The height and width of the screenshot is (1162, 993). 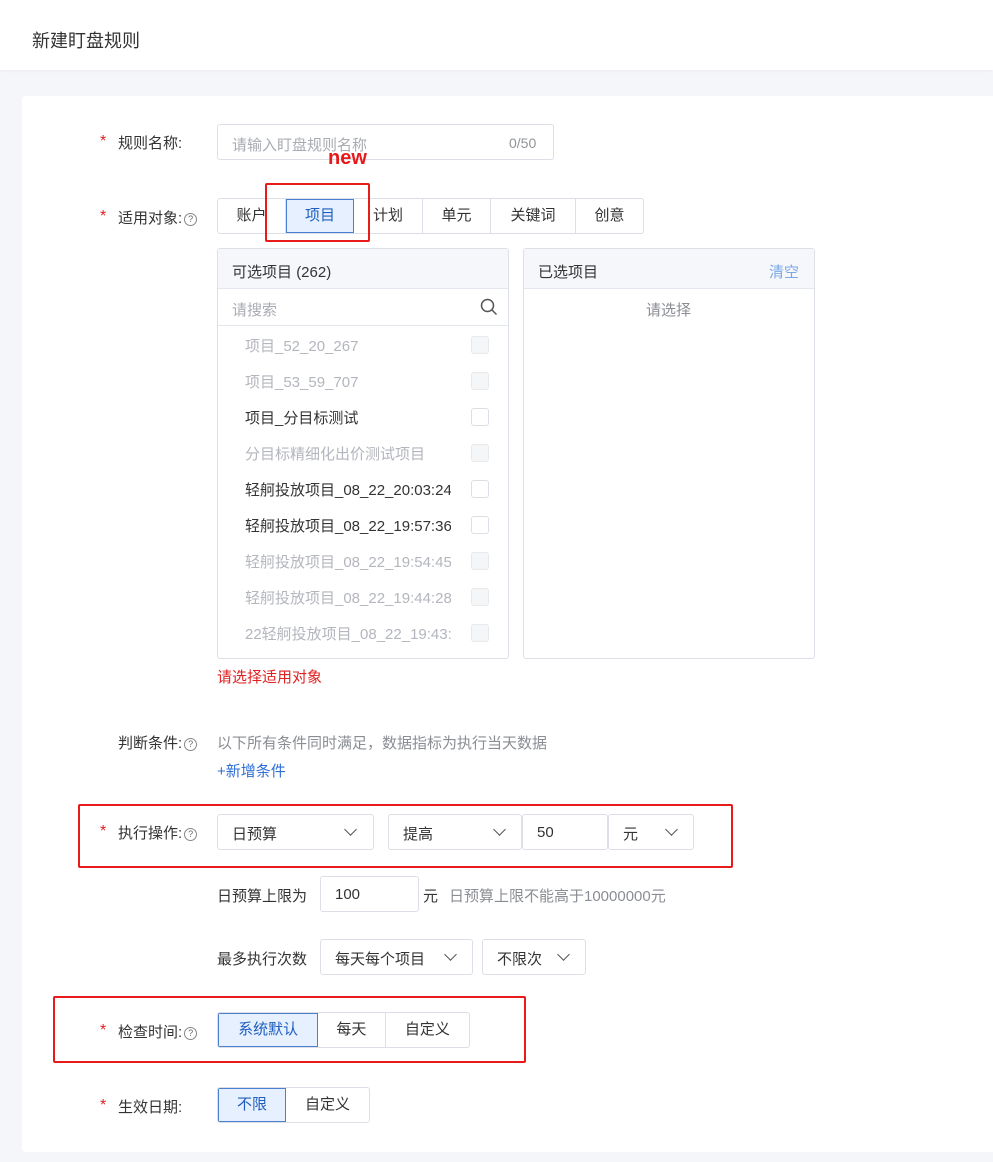 I want to click on action-label: 执行操作:?, so click(x=158, y=832).